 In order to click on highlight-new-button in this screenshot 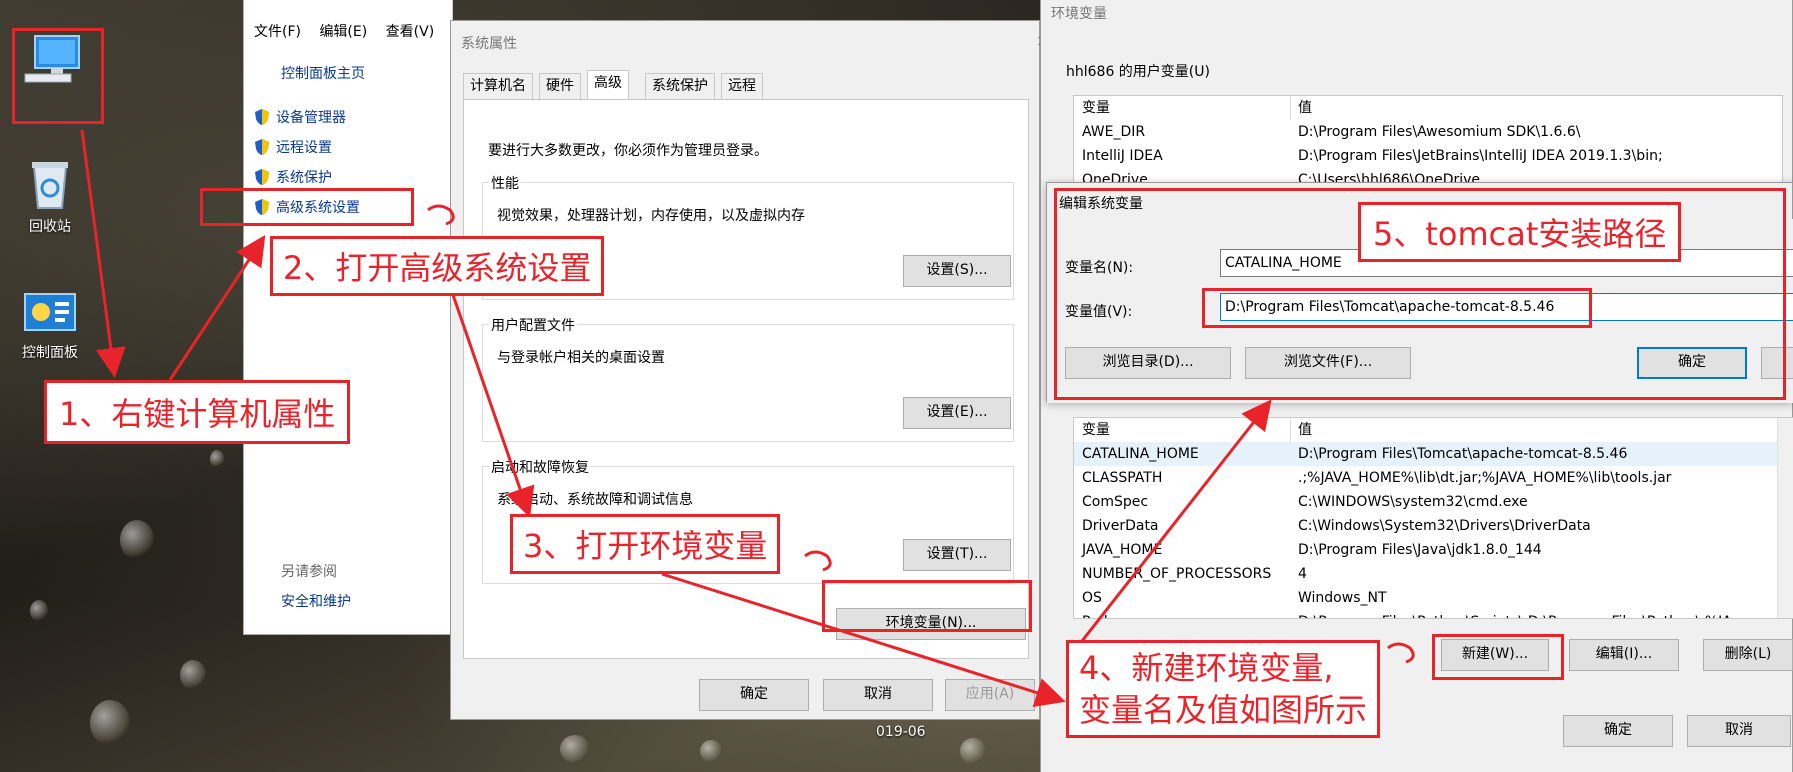, I will do `click(1498, 657)`.